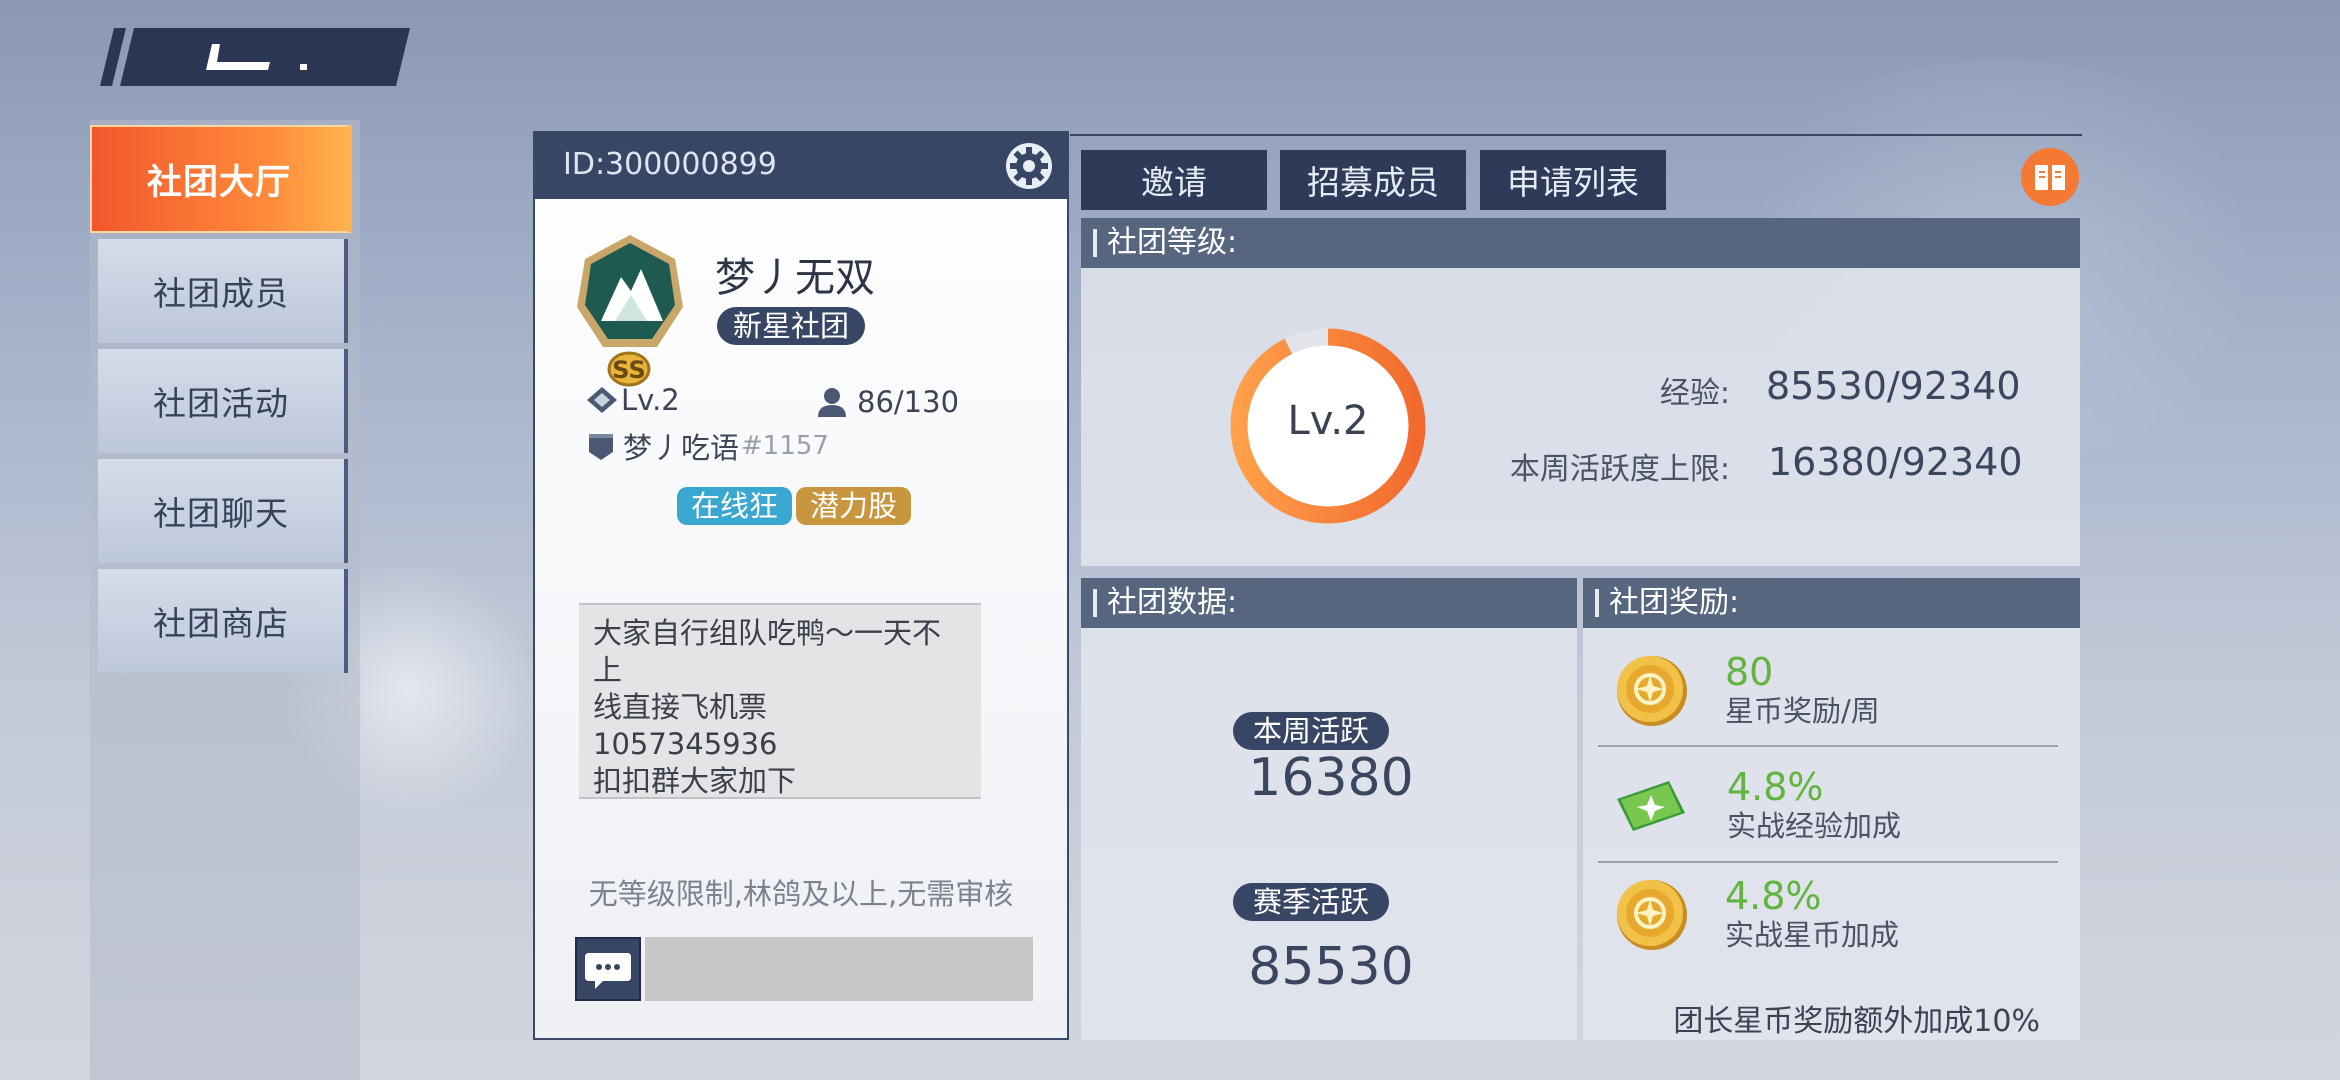 This screenshot has width=2340, height=1080. I want to click on club-emblem-icon: SS, so click(630, 311).